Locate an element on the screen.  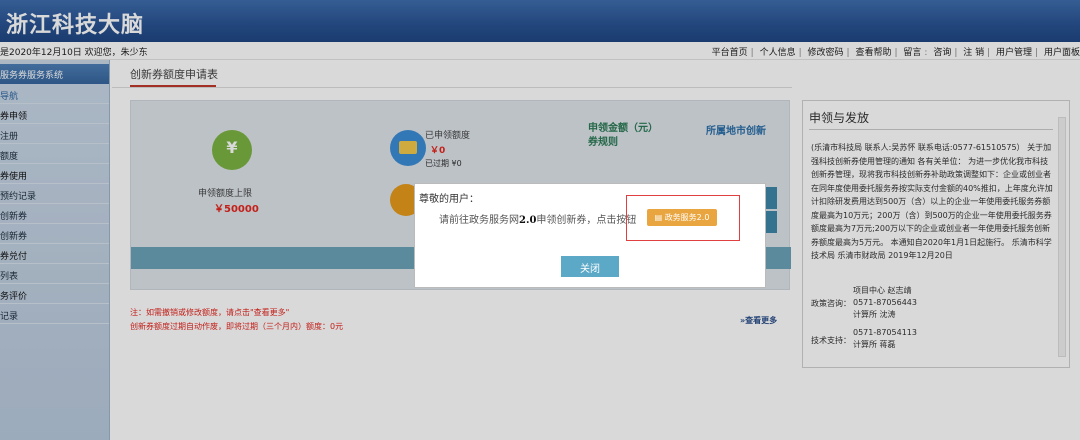
close-button: 关闭 is located at coordinates (590, 266).